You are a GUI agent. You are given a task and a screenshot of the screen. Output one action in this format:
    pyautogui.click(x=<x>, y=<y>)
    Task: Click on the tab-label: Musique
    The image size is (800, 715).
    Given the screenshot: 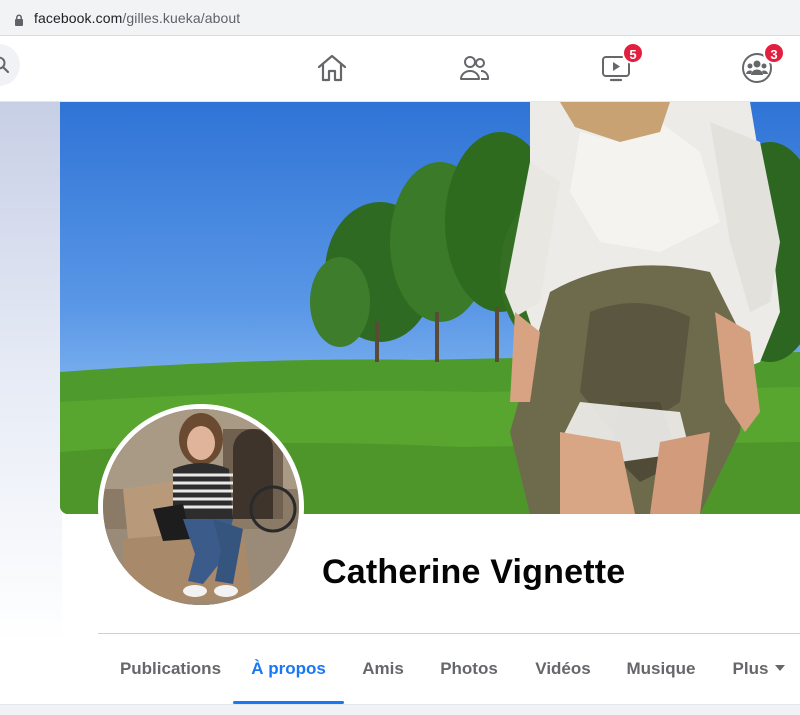 What is the action you would take?
    pyautogui.click(x=661, y=668)
    